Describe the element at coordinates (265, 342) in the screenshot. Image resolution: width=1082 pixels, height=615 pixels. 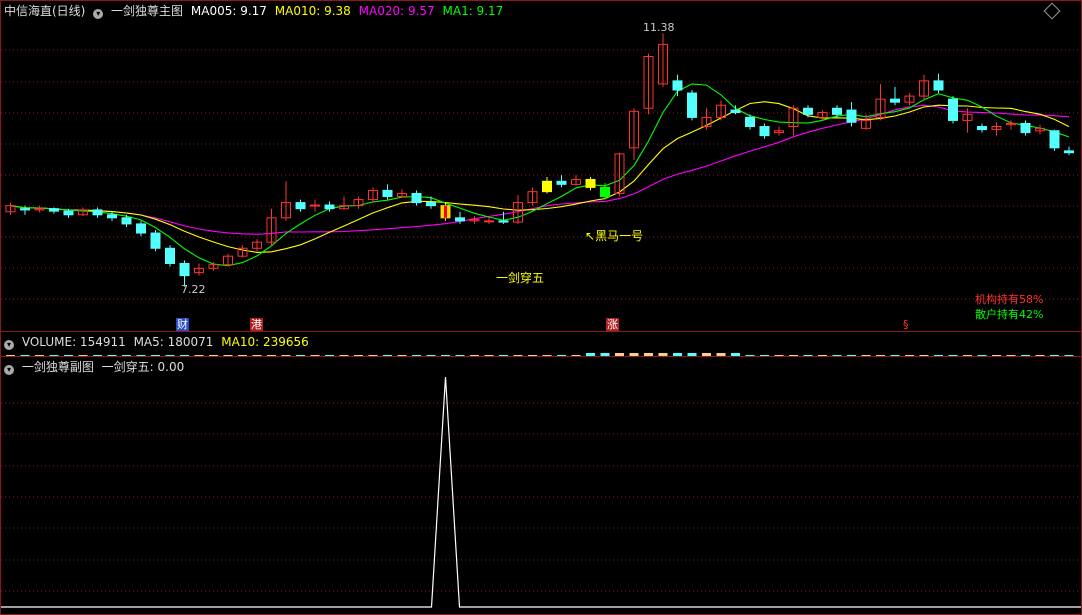
I see `volume-ma10: MA10: 239656` at that location.